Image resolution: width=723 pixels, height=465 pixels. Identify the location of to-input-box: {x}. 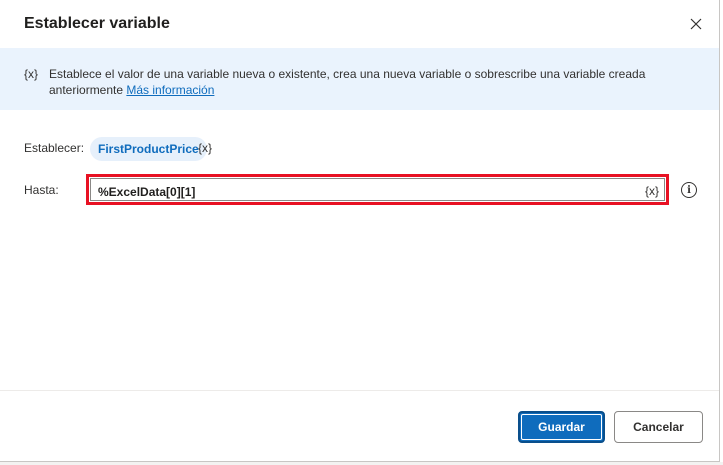
(377, 189).